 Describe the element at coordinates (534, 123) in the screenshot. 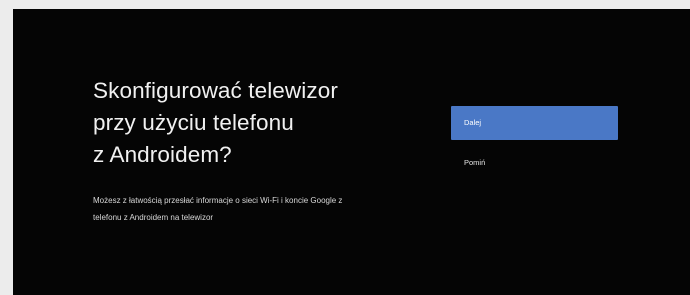

I see `next-button: Dalej` at that location.